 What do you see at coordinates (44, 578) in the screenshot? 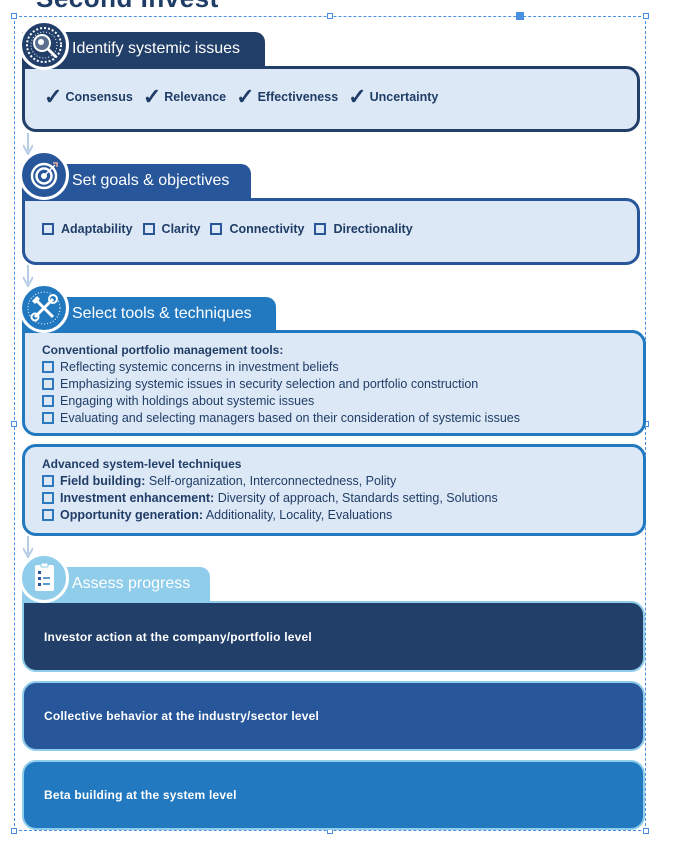
I see `checklist-icon` at bounding box center [44, 578].